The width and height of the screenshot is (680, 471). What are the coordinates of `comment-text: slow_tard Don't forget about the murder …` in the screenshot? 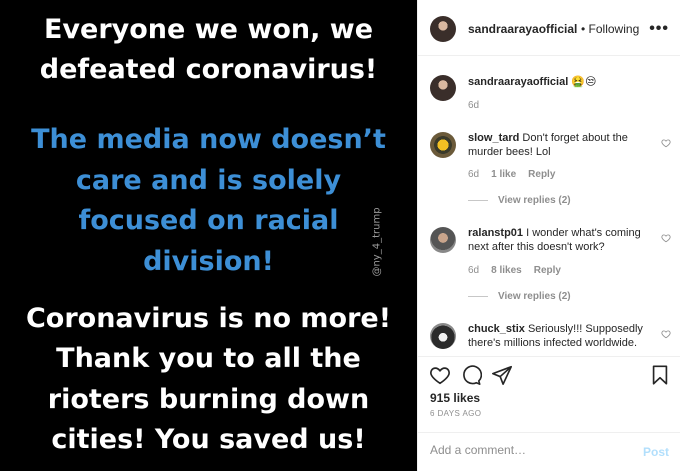 It's located at (563, 145).